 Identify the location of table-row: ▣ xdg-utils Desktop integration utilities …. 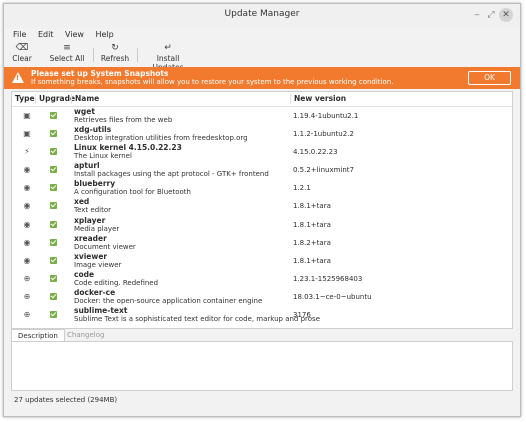
(262, 134).